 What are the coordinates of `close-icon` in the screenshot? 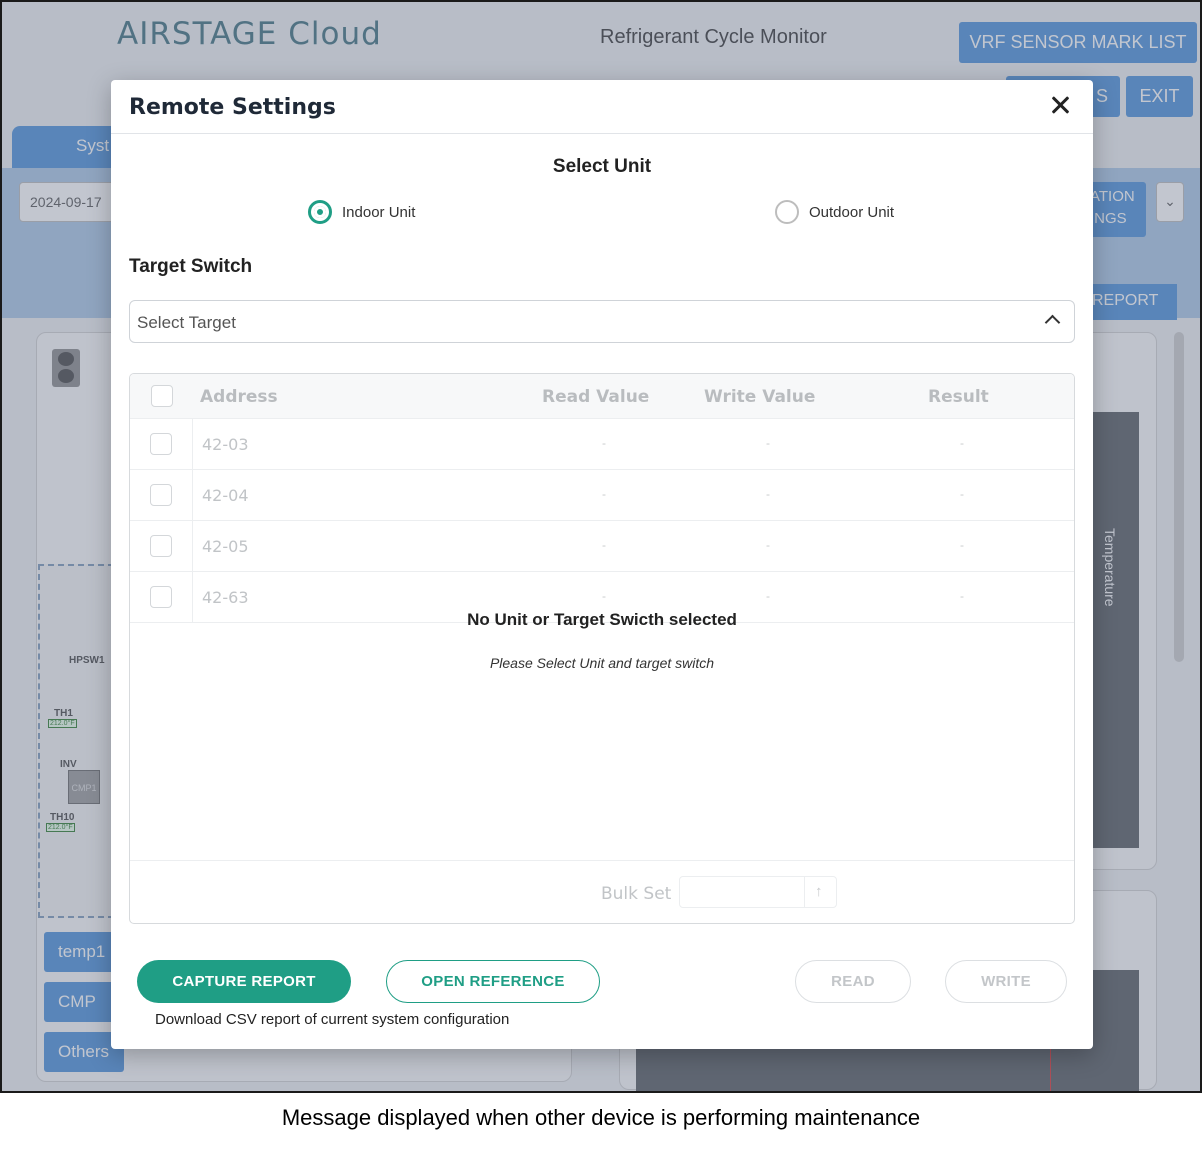 It's located at (1060, 105).